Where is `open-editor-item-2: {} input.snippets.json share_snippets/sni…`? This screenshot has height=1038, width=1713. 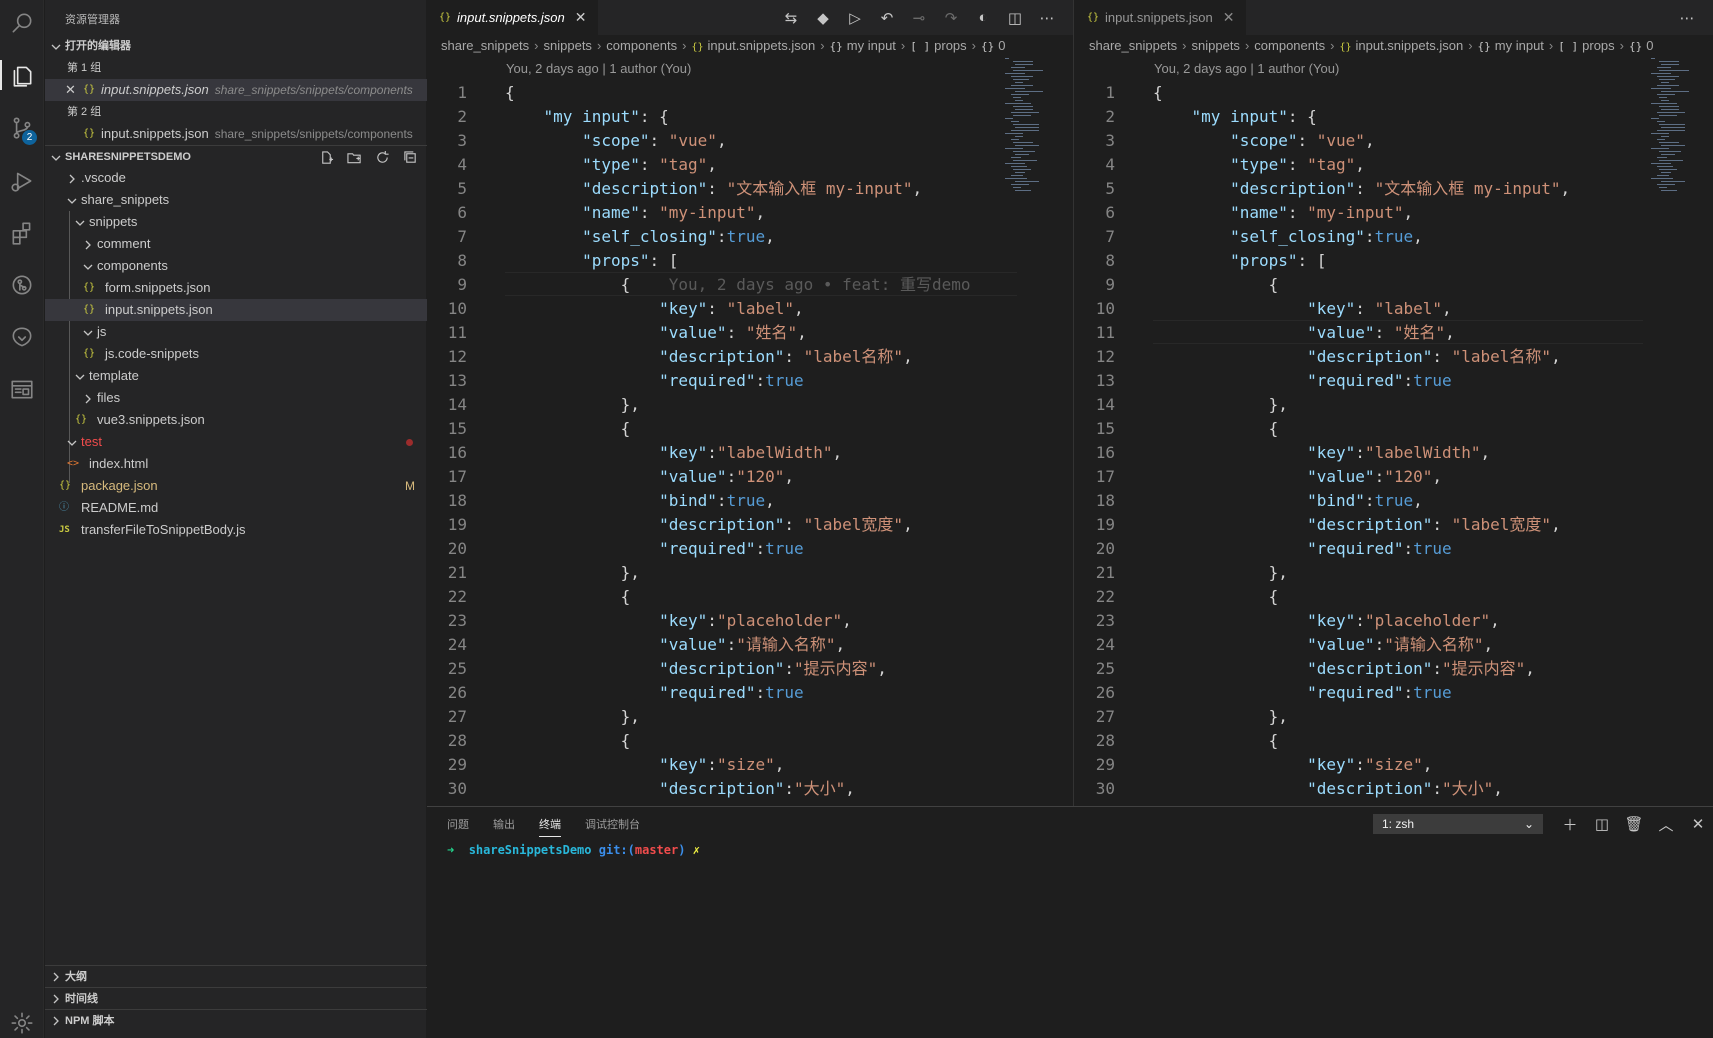
open-editor-item-2: {} input.snippets.json share_snippets/sni… is located at coordinates (236, 134).